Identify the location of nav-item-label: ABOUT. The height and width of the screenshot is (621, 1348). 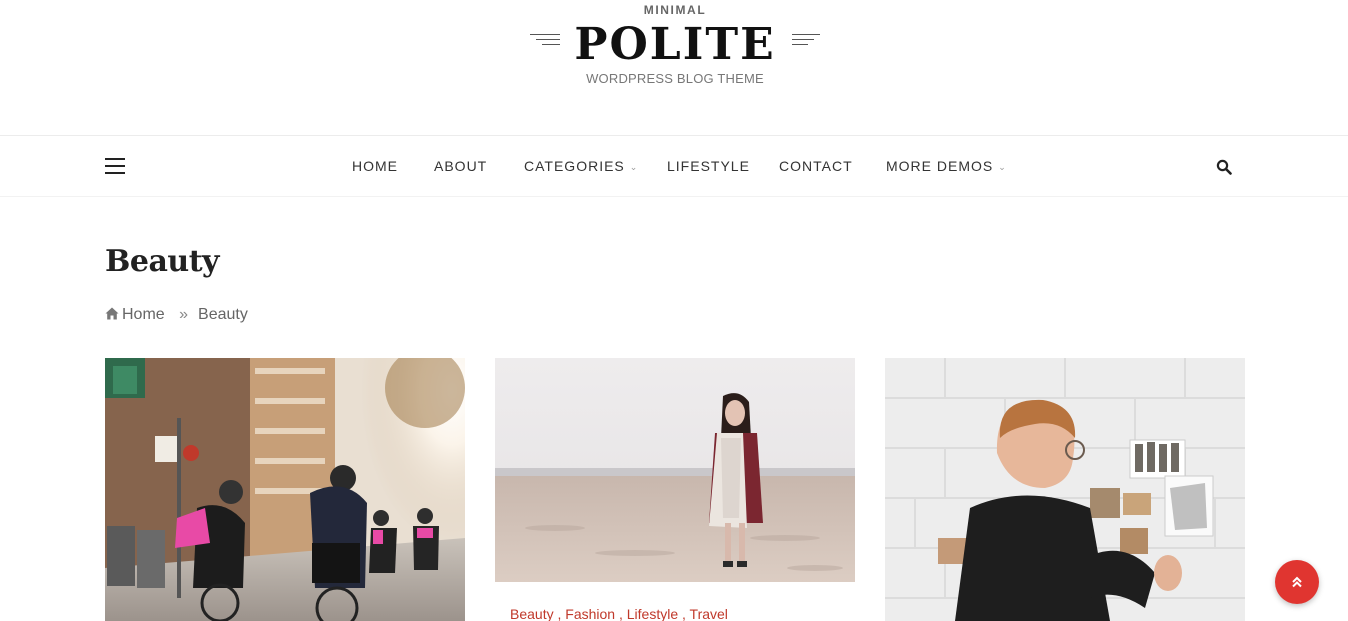
(461, 166).